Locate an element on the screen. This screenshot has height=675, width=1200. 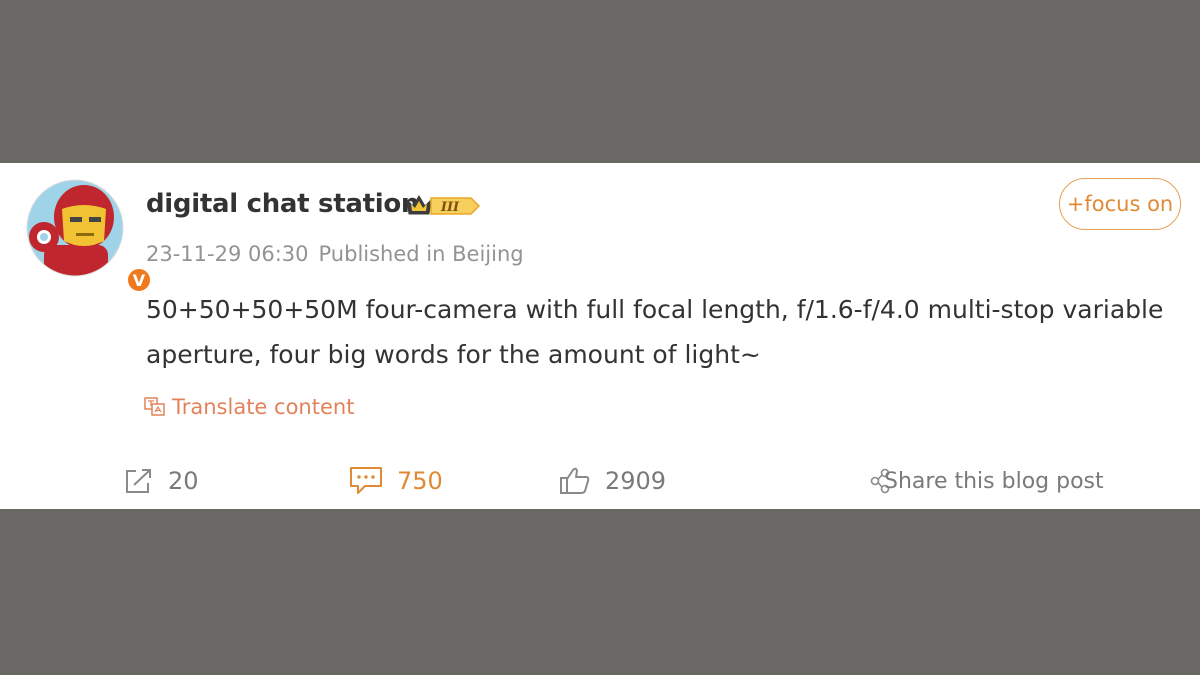
share-button: Share this blog post is located at coordinates (987, 481).